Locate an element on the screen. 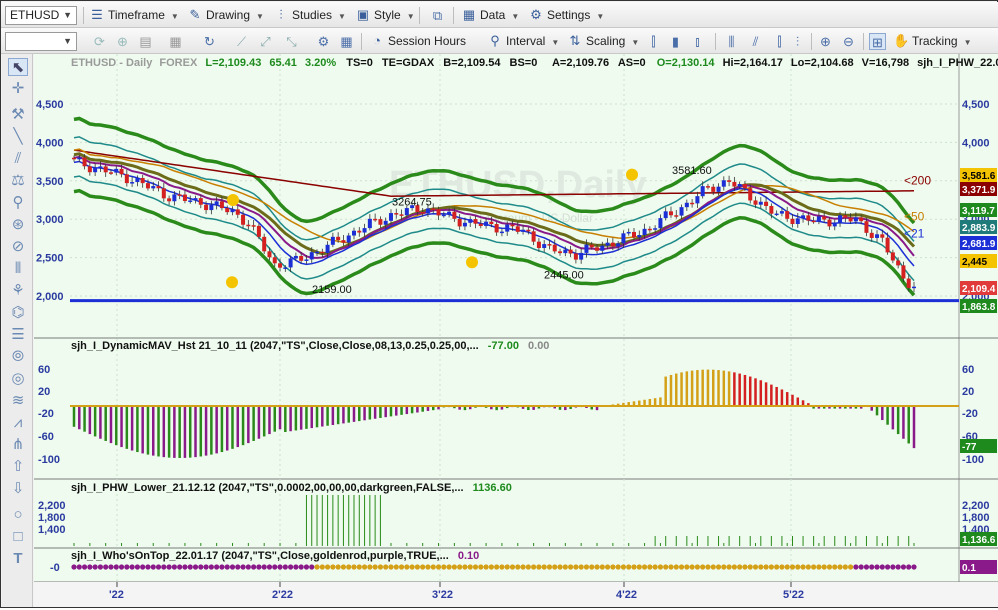 The width and height of the screenshot is (998, 610). regression-icon: ⩘ is located at coordinates (18, 423).